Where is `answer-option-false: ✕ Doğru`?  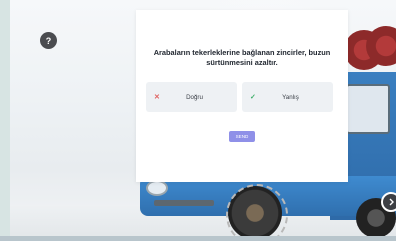
answer-option-false: ✕ Doğru is located at coordinates (191, 97).